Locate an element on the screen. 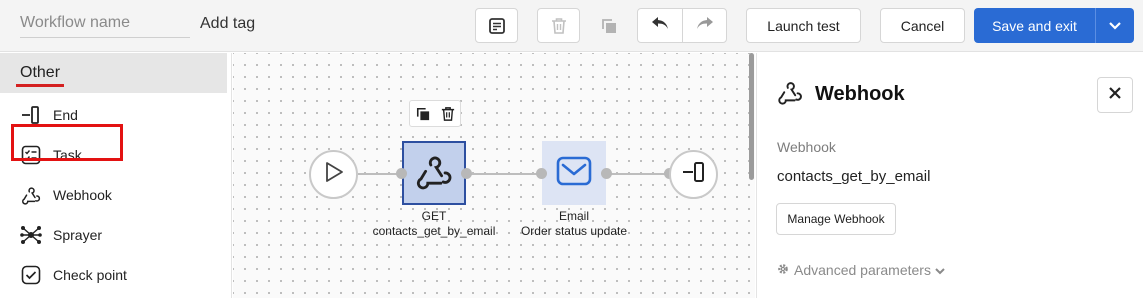  sprayer-icon is located at coordinates (31, 235).